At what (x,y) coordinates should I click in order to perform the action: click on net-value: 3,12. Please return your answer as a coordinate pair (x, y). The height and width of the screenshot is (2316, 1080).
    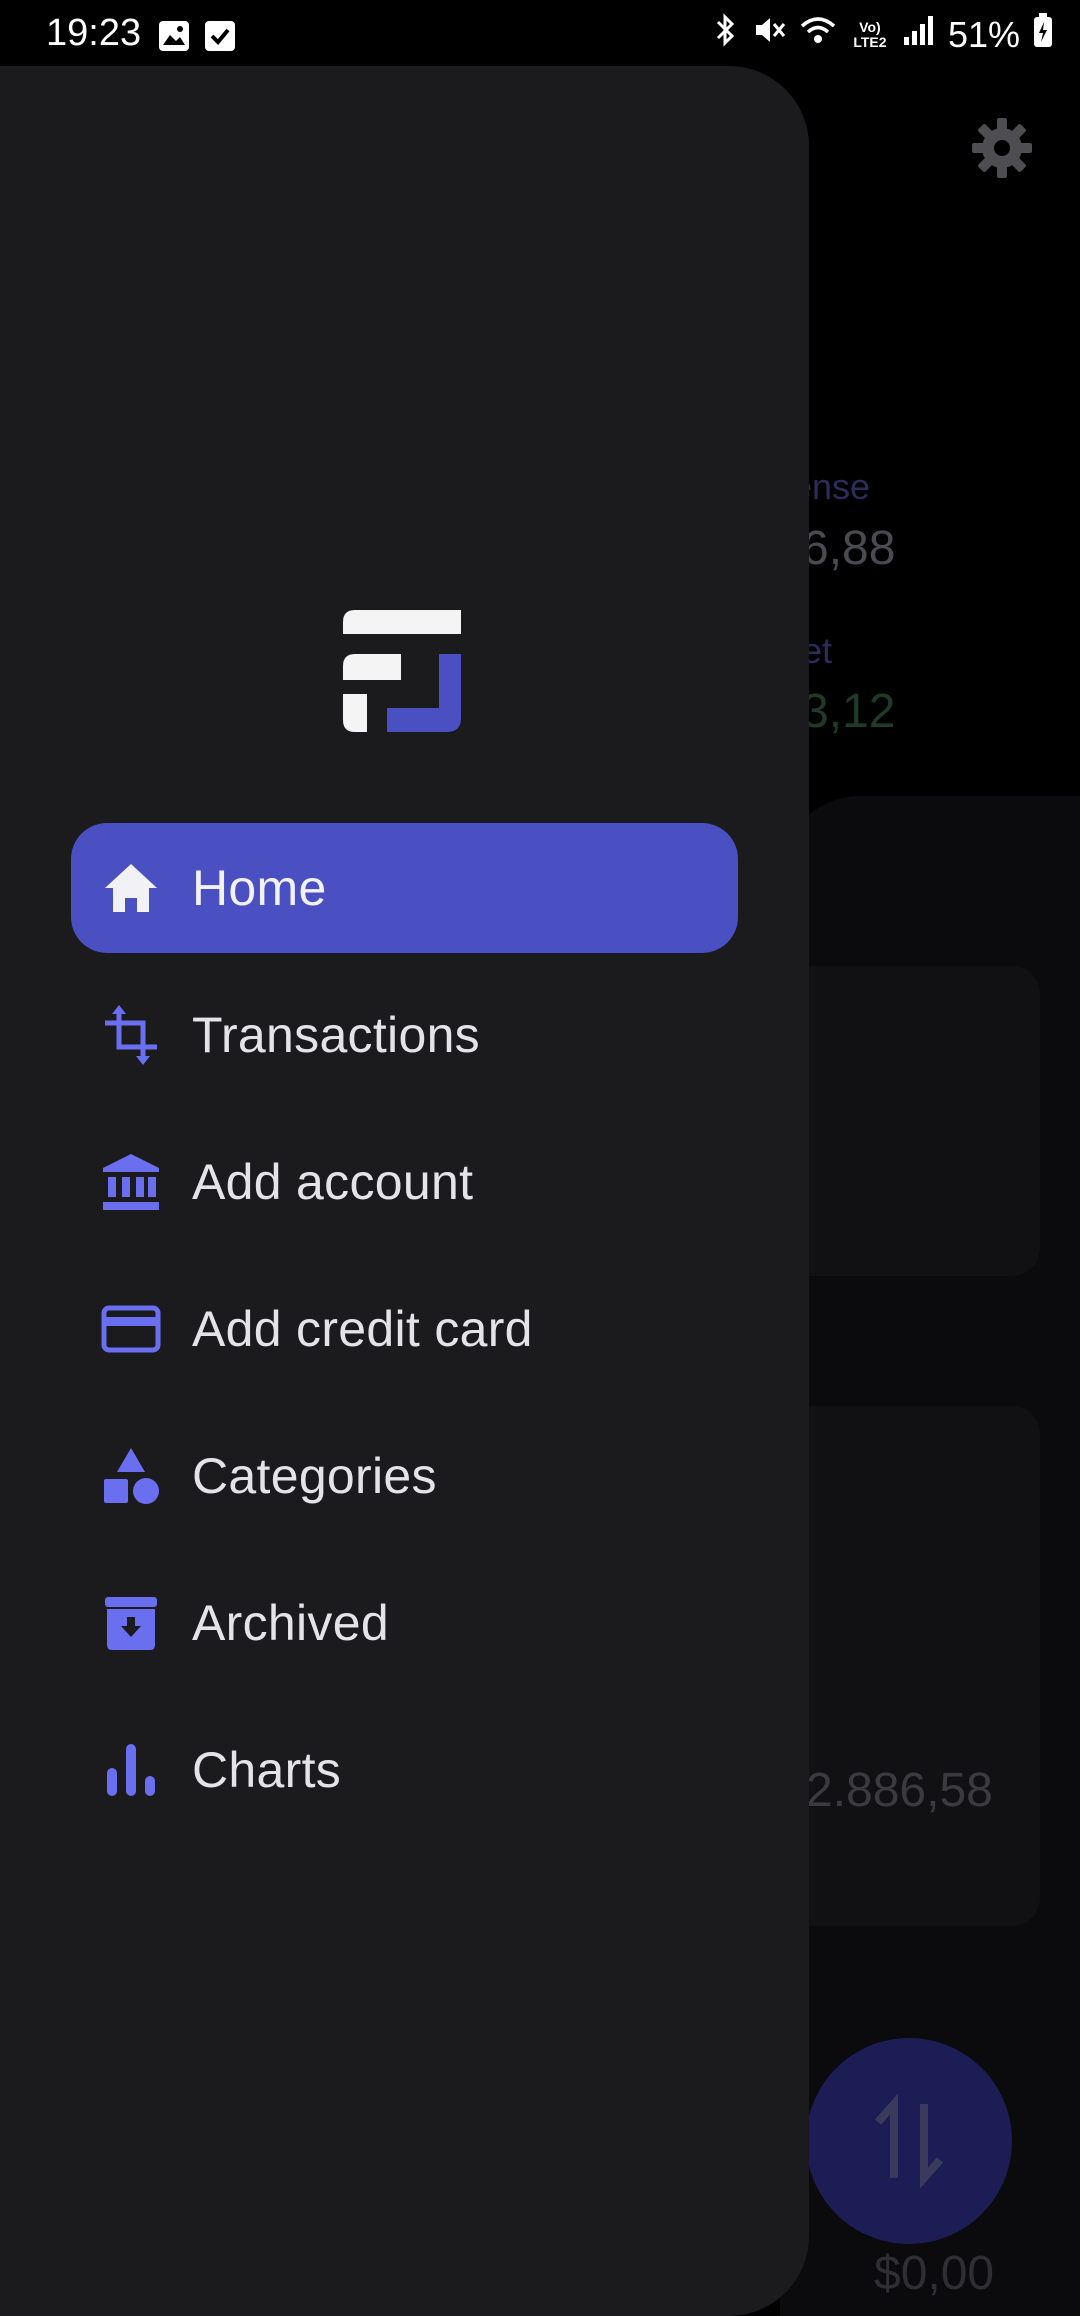
    Looking at the image, I should click on (849, 711).